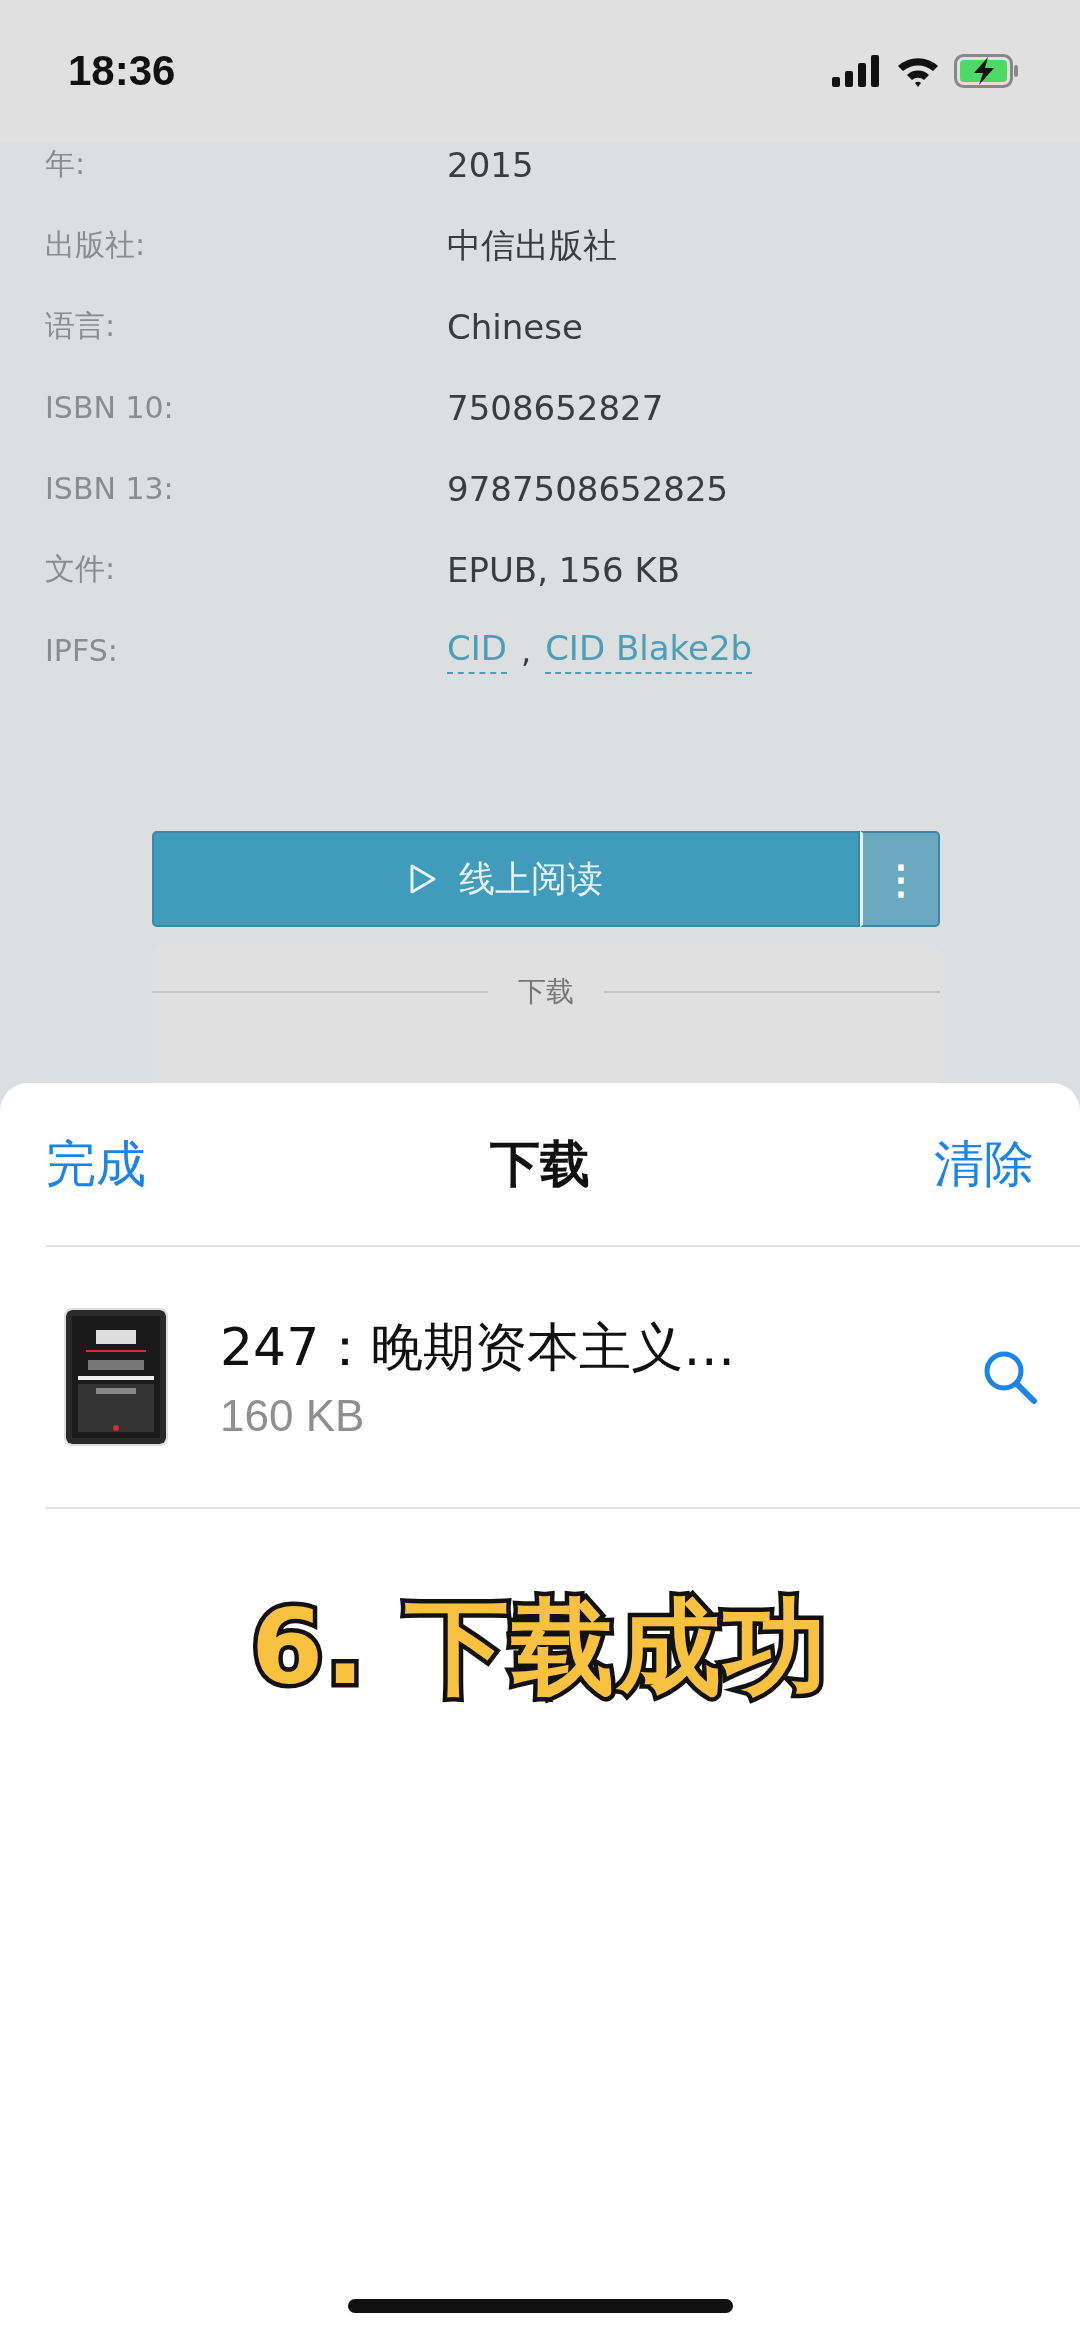 This screenshot has width=1080, height=2339. What do you see at coordinates (490, 164) in the screenshot?
I see `detail-value: 2015` at bounding box center [490, 164].